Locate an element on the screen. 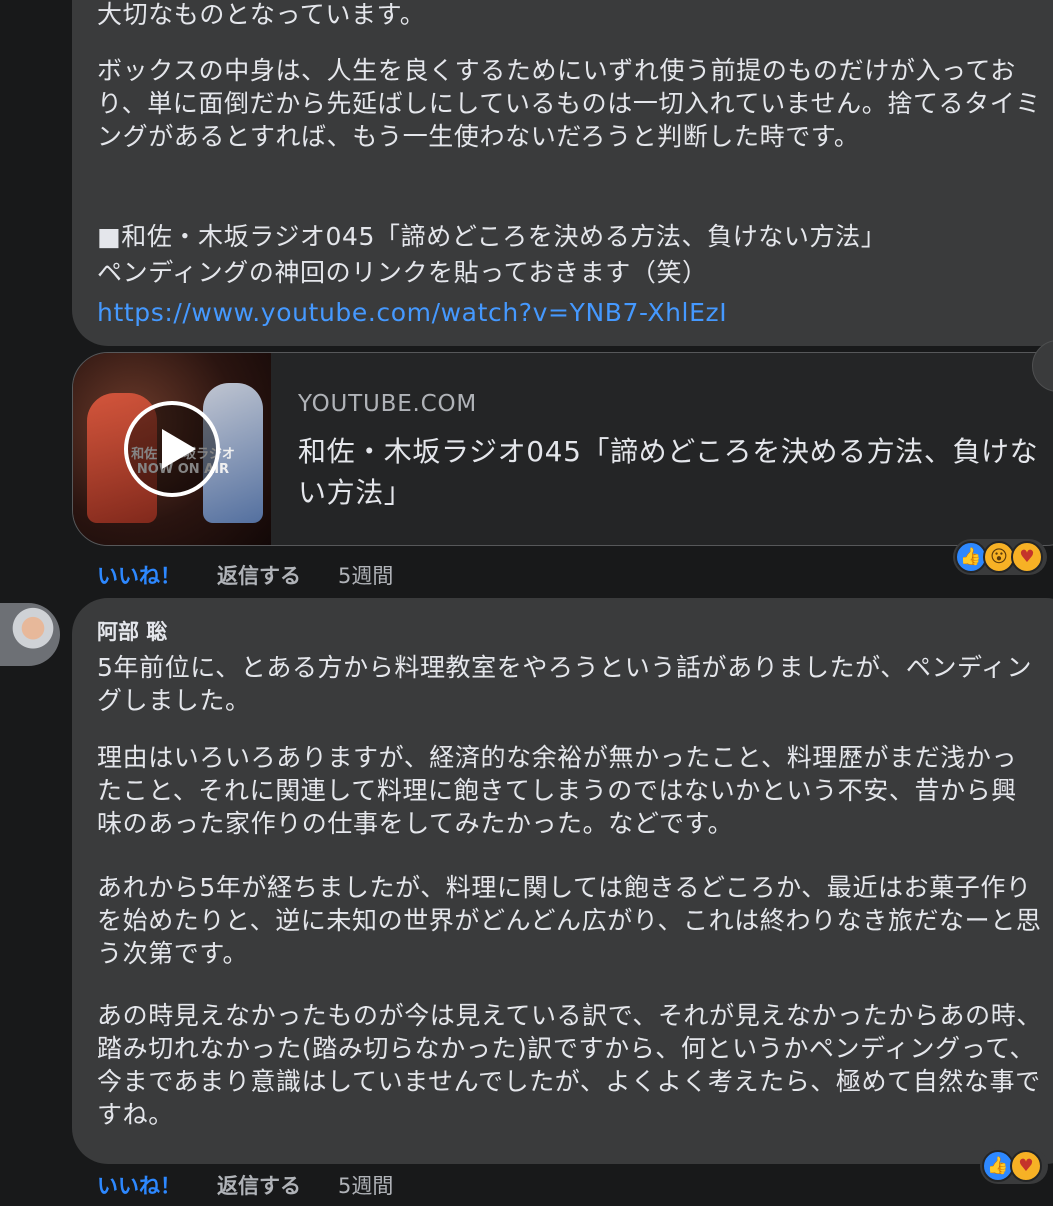 The image size is (1053, 1206). comment-text: ■和佐・木坂ラジオ045「諦めどころを決める方法、負けない方法」 is located at coordinates (492, 236).